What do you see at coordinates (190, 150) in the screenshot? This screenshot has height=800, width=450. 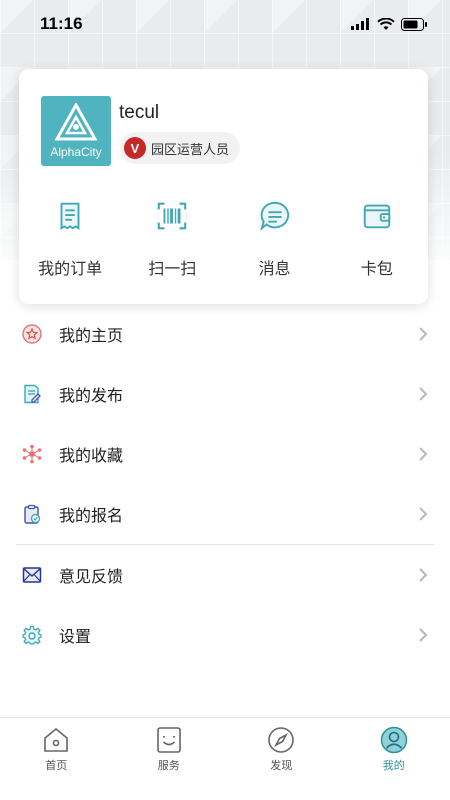 I see `role-label: 园区运营人员` at bounding box center [190, 150].